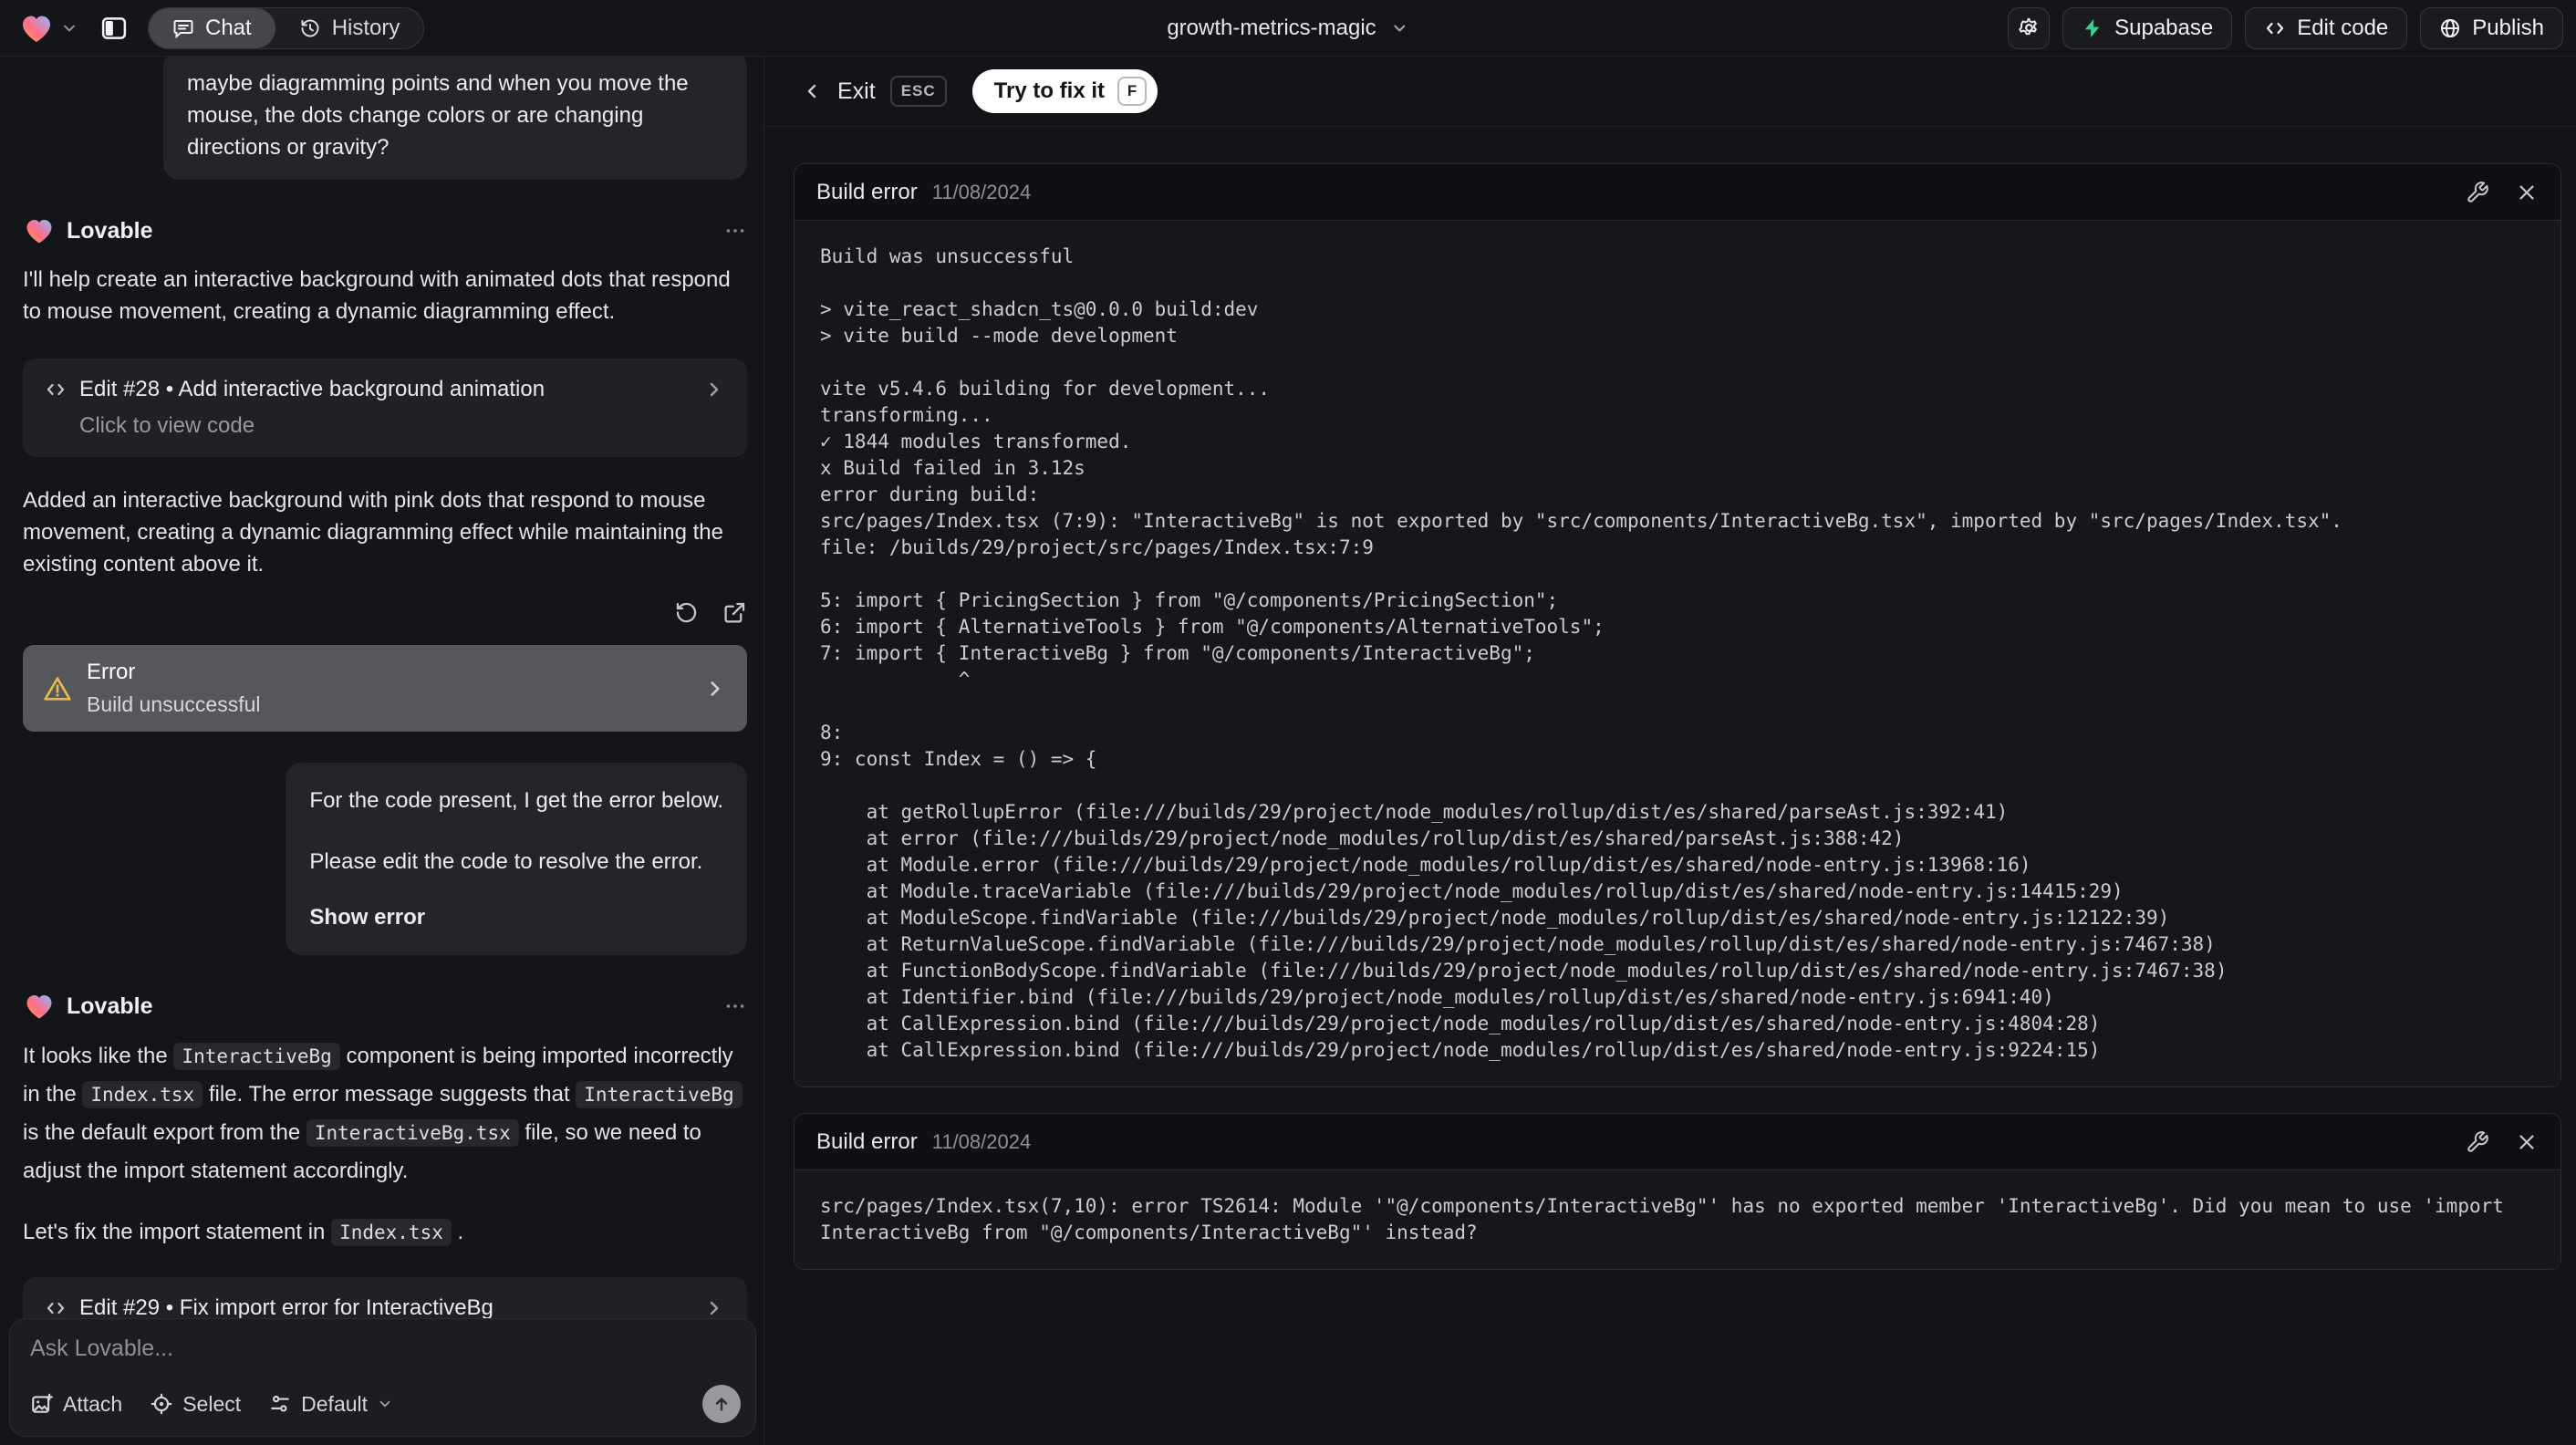 The height and width of the screenshot is (1445, 2576). Describe the element at coordinates (57, 688) in the screenshot. I see `warning-triangle-icon` at that location.